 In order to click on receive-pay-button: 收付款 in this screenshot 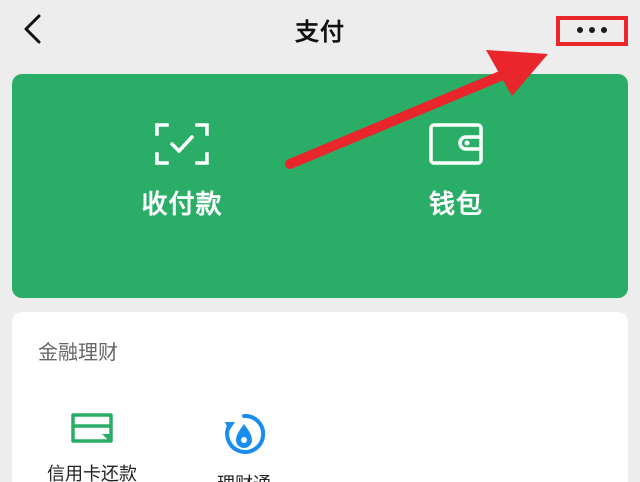, I will do `click(182, 171)`.